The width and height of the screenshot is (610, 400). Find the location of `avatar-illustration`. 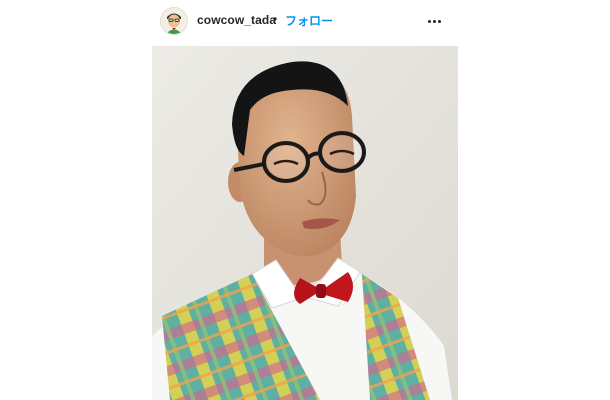

avatar-illustration is located at coordinates (174, 21).